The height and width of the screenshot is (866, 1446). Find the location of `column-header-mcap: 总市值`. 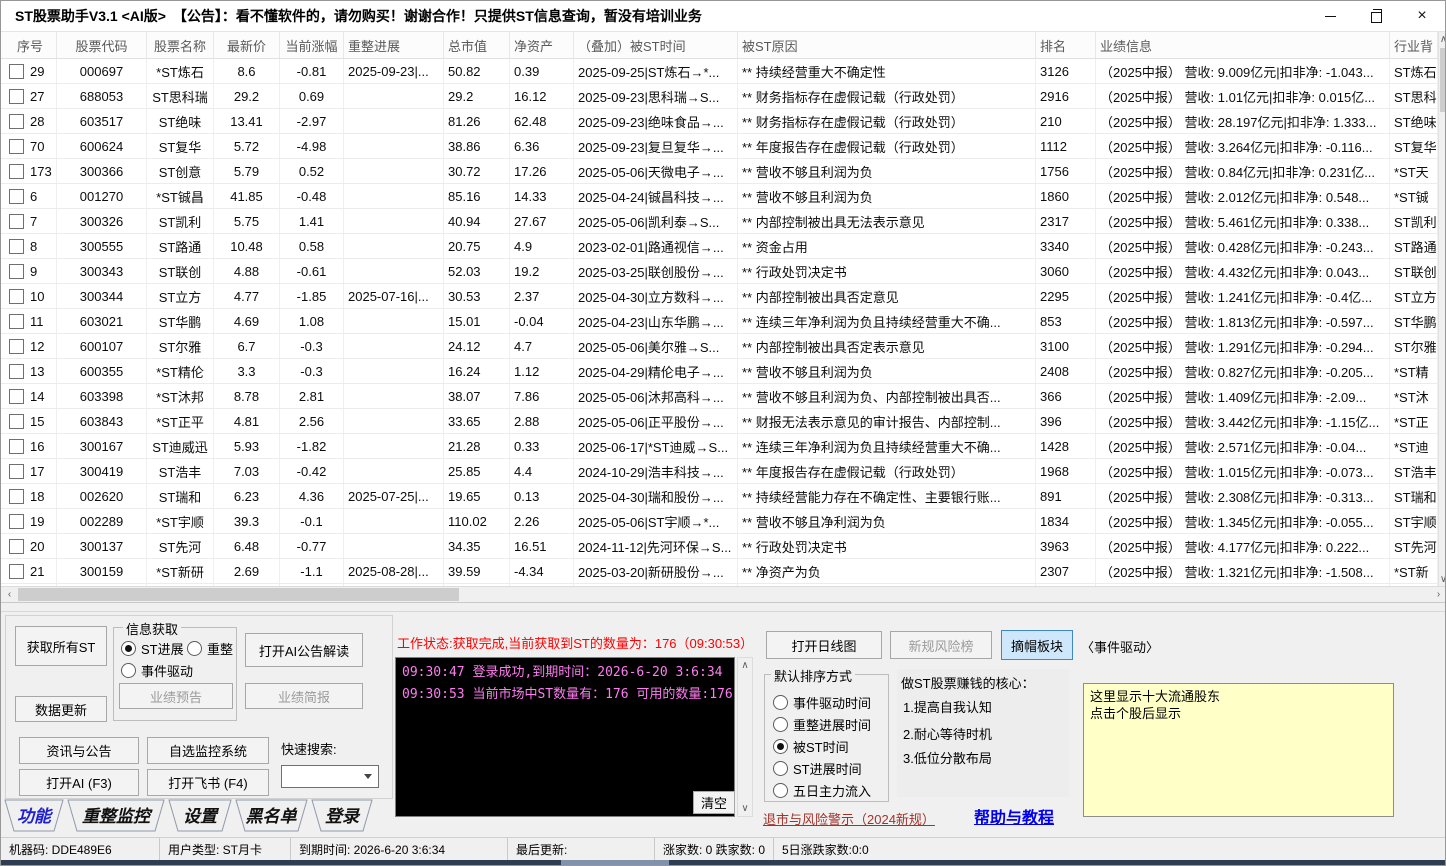

column-header-mcap: 总市值 is located at coordinates (477, 45).